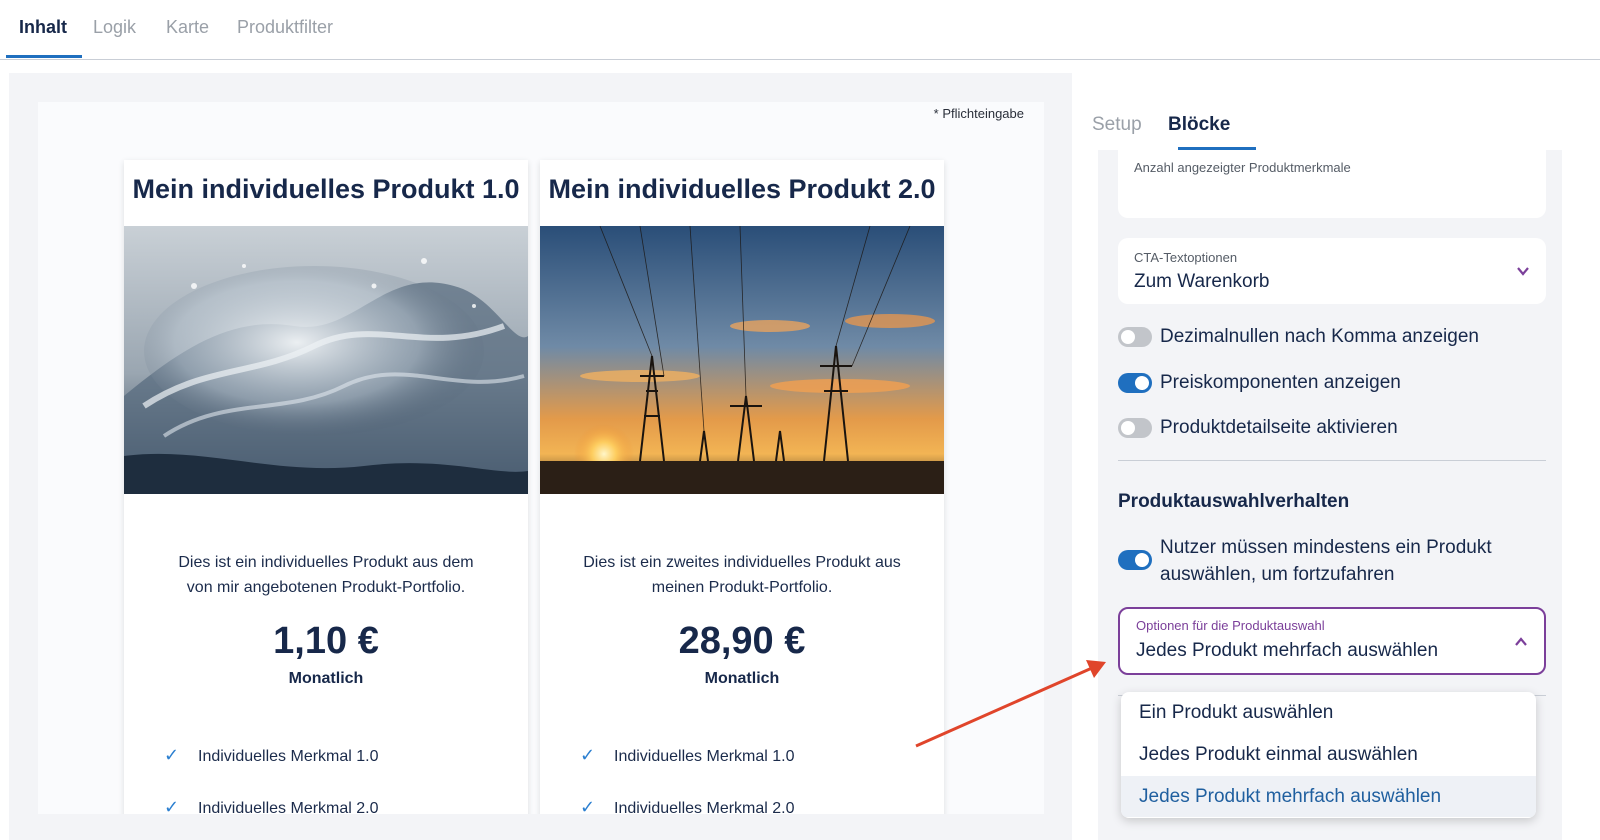 This screenshot has width=1600, height=840. Describe the element at coordinates (1242, 167) in the screenshot. I see `field-label: Anzahl angezeigter Produktmerkmale` at that location.